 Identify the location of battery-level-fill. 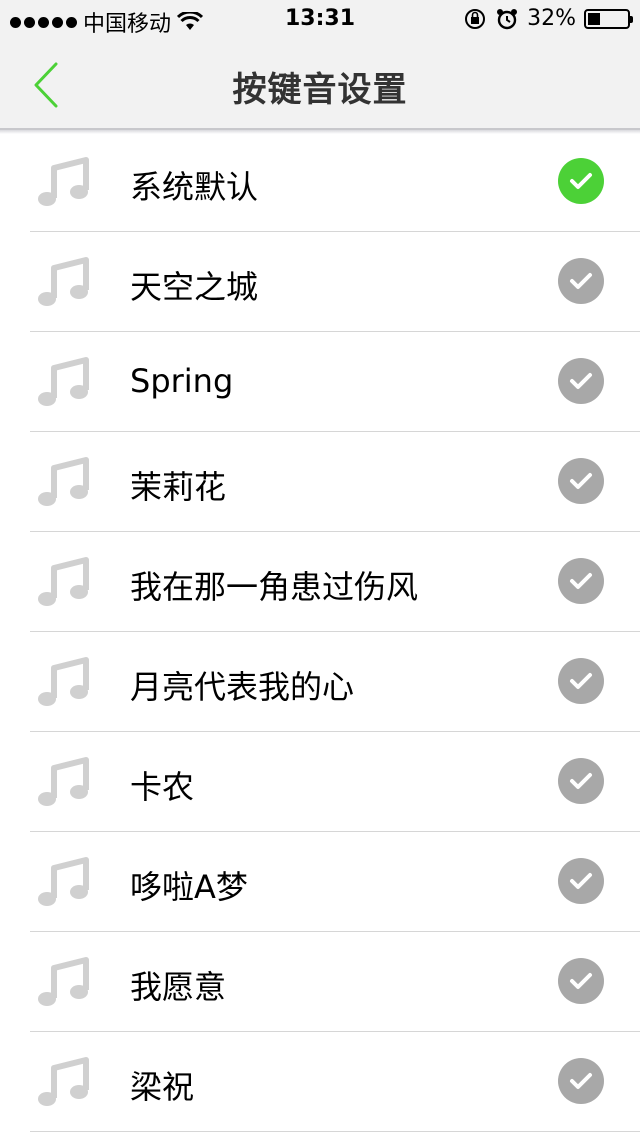
(594, 18).